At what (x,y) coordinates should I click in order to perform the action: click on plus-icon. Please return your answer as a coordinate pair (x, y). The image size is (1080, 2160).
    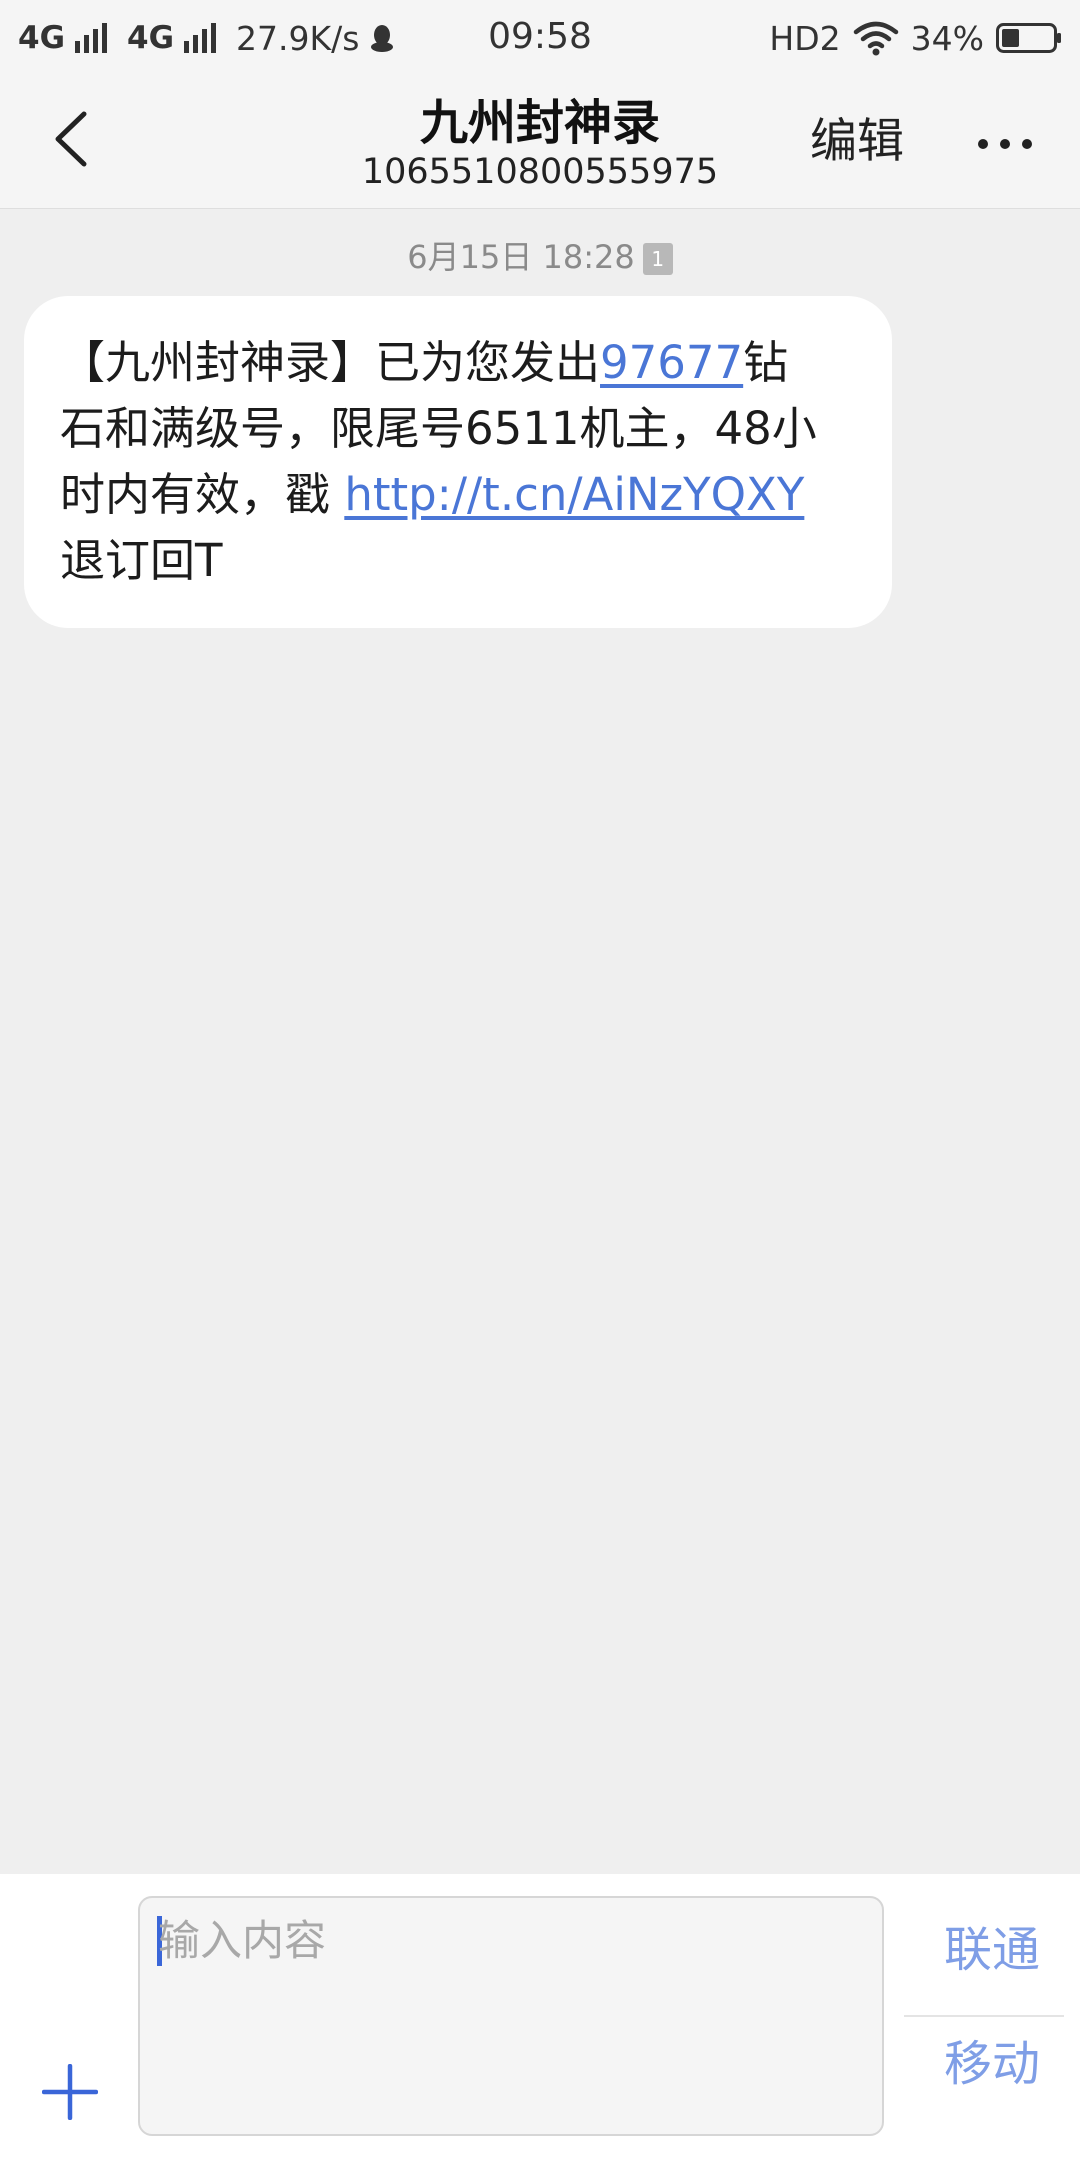
    Looking at the image, I should click on (70, 2092).